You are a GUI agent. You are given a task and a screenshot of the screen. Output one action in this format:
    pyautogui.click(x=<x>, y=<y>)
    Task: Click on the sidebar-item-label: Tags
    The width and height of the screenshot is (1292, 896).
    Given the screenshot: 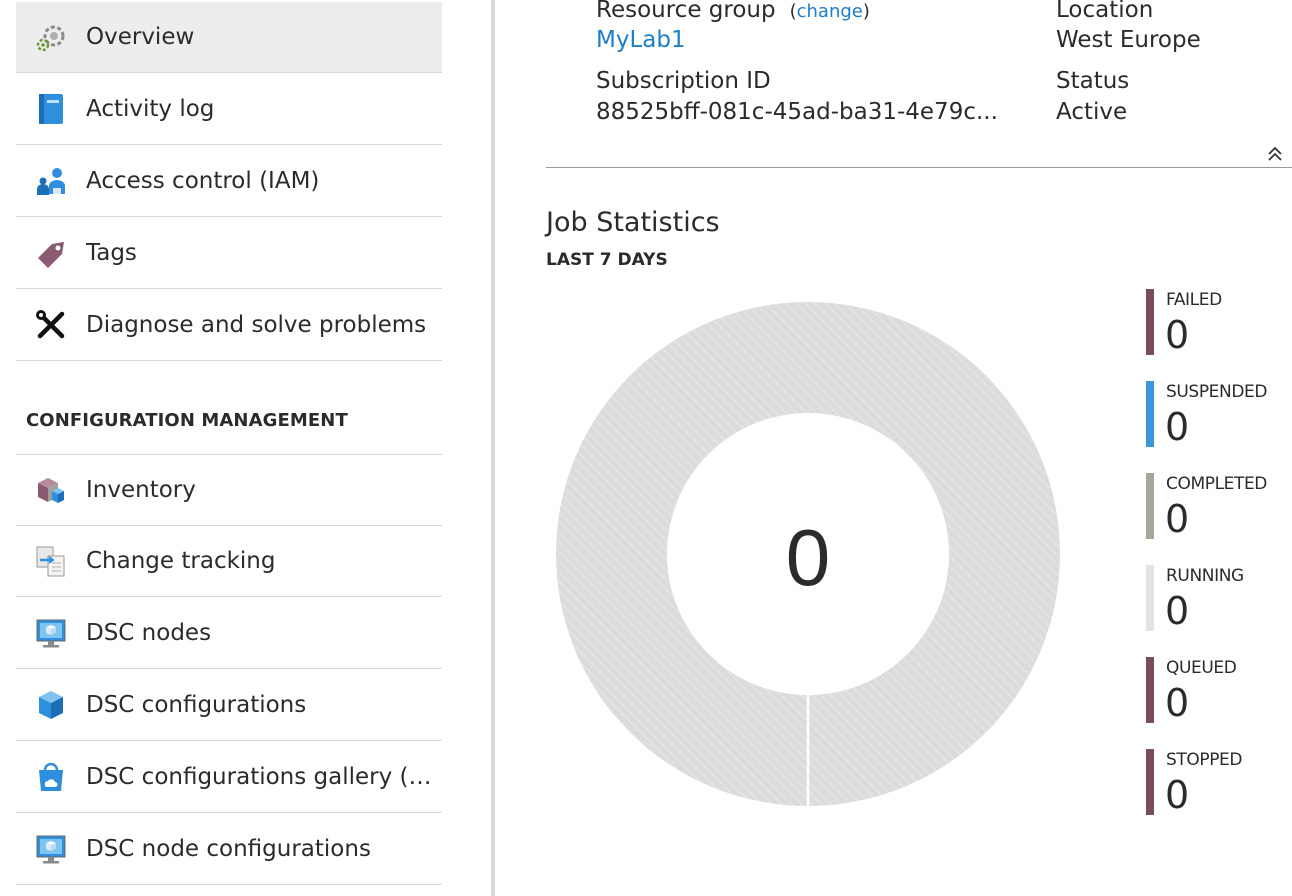 What is the action you would take?
    pyautogui.click(x=111, y=253)
    